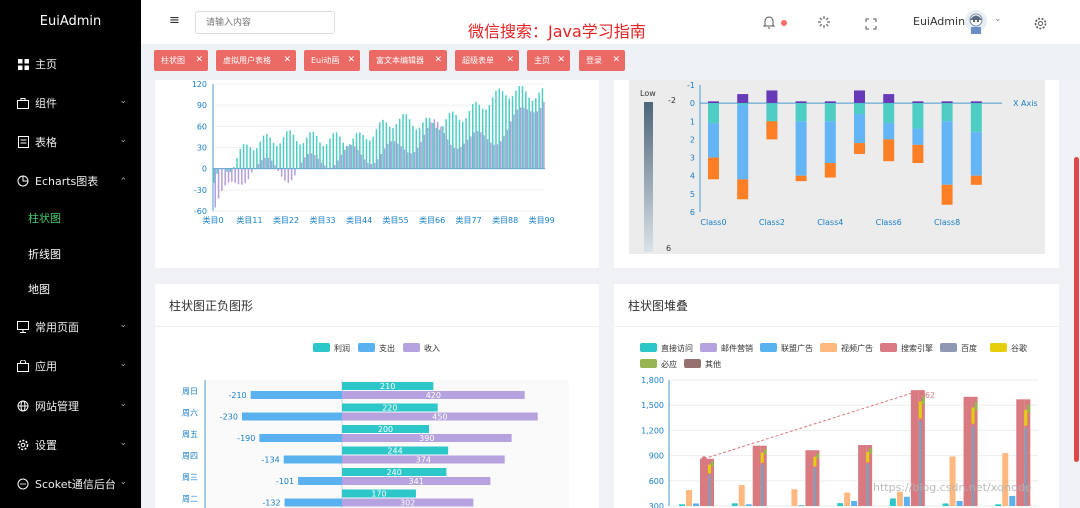 The width and height of the screenshot is (1080, 508). I want to click on tag-home: 主页 ✕, so click(548, 60).